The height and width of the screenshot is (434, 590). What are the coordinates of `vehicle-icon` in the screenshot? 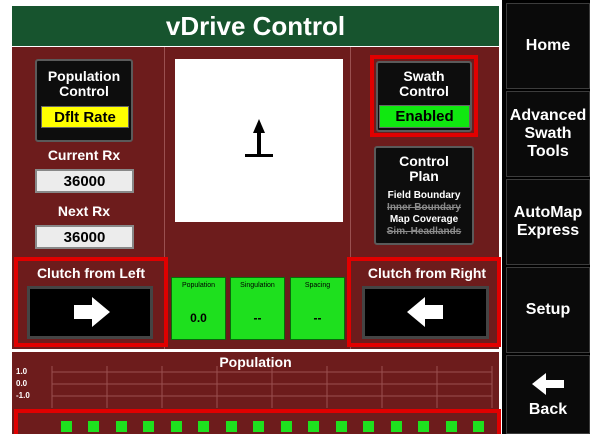 It's located at (259, 138).